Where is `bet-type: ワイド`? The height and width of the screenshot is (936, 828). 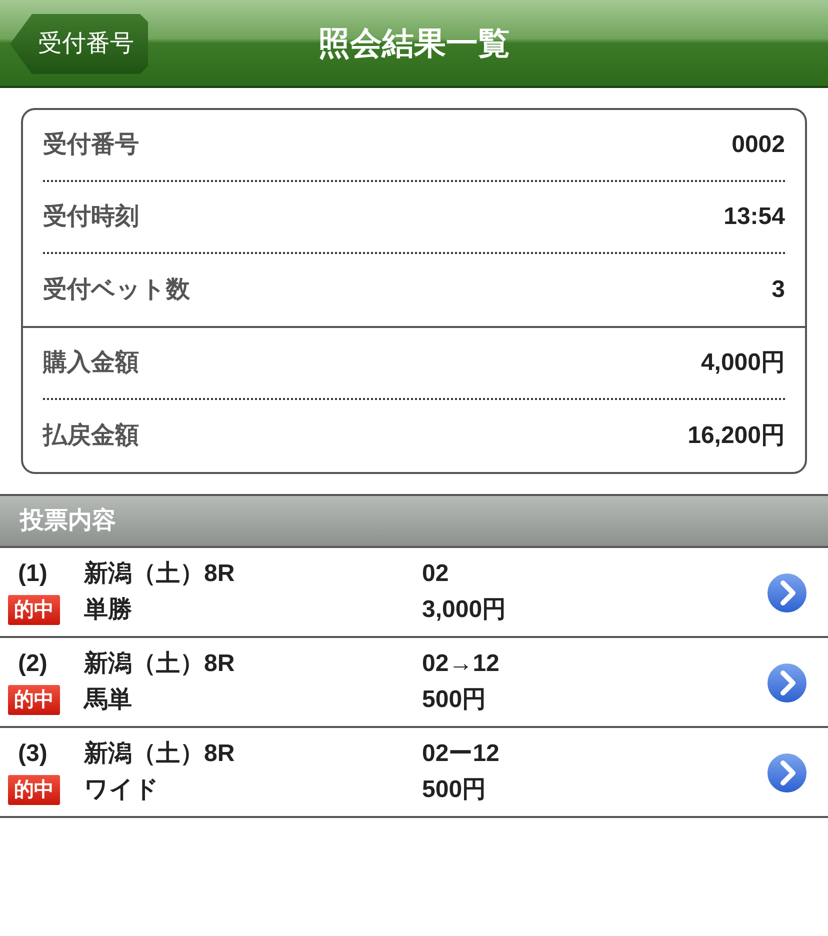
bet-type: ワイド is located at coordinates (121, 790).